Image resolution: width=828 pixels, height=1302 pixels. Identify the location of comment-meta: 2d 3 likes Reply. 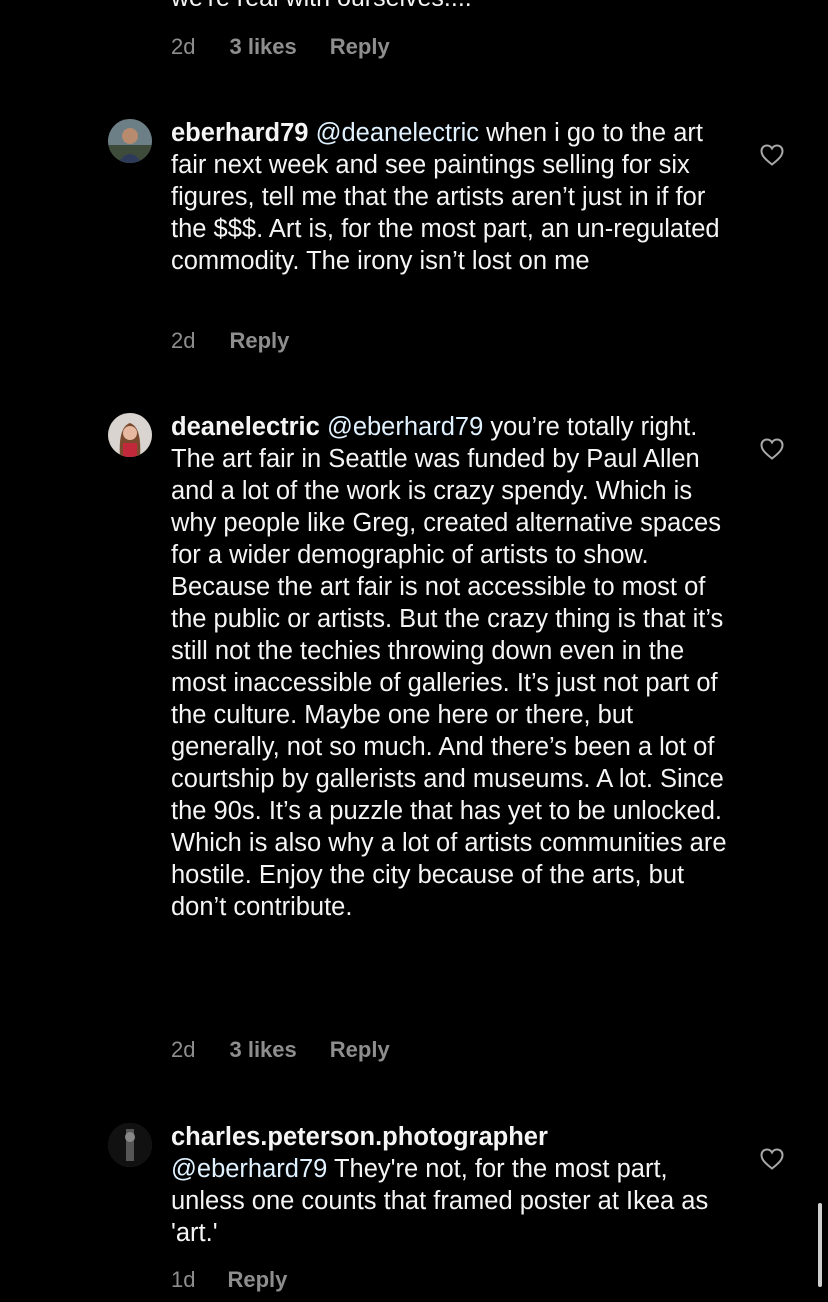
(280, 1050).